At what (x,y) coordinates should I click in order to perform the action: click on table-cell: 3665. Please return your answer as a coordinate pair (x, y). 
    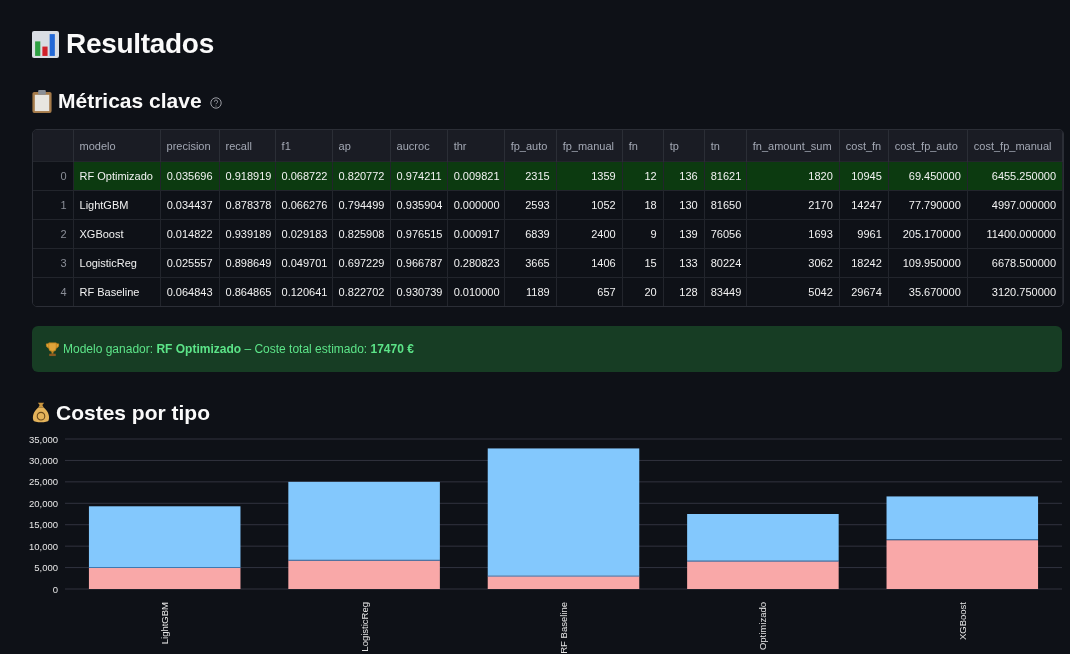
    Looking at the image, I should click on (530, 263).